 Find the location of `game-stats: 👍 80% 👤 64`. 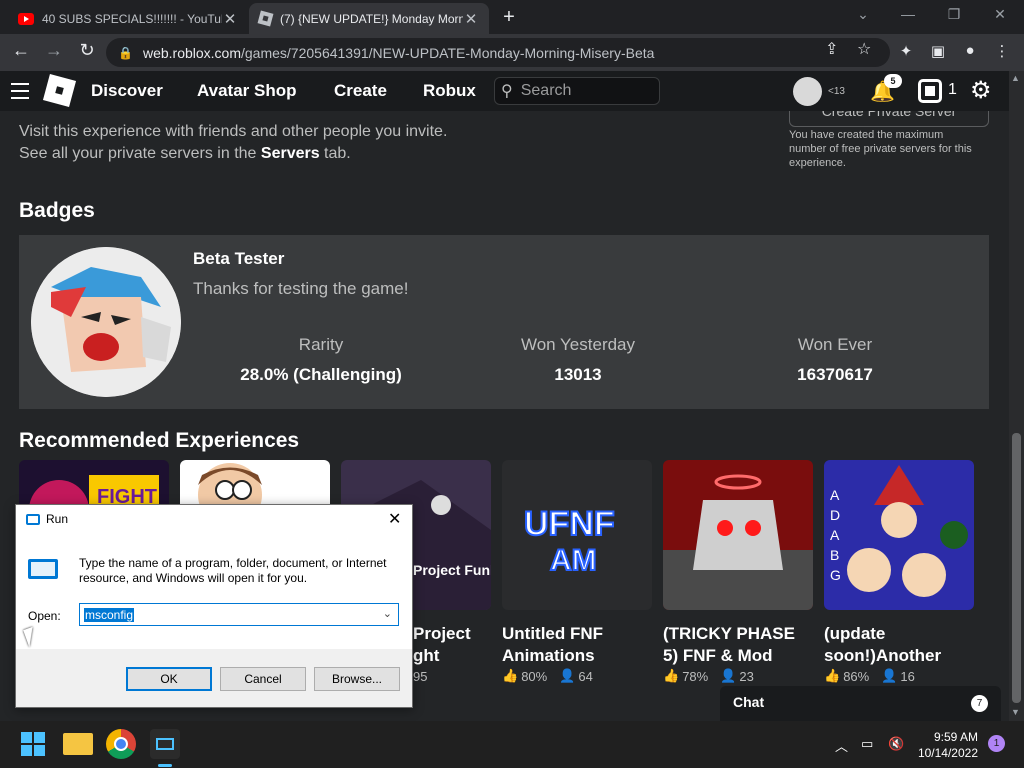

game-stats: 👍 80% 👤 64 is located at coordinates (577, 676).